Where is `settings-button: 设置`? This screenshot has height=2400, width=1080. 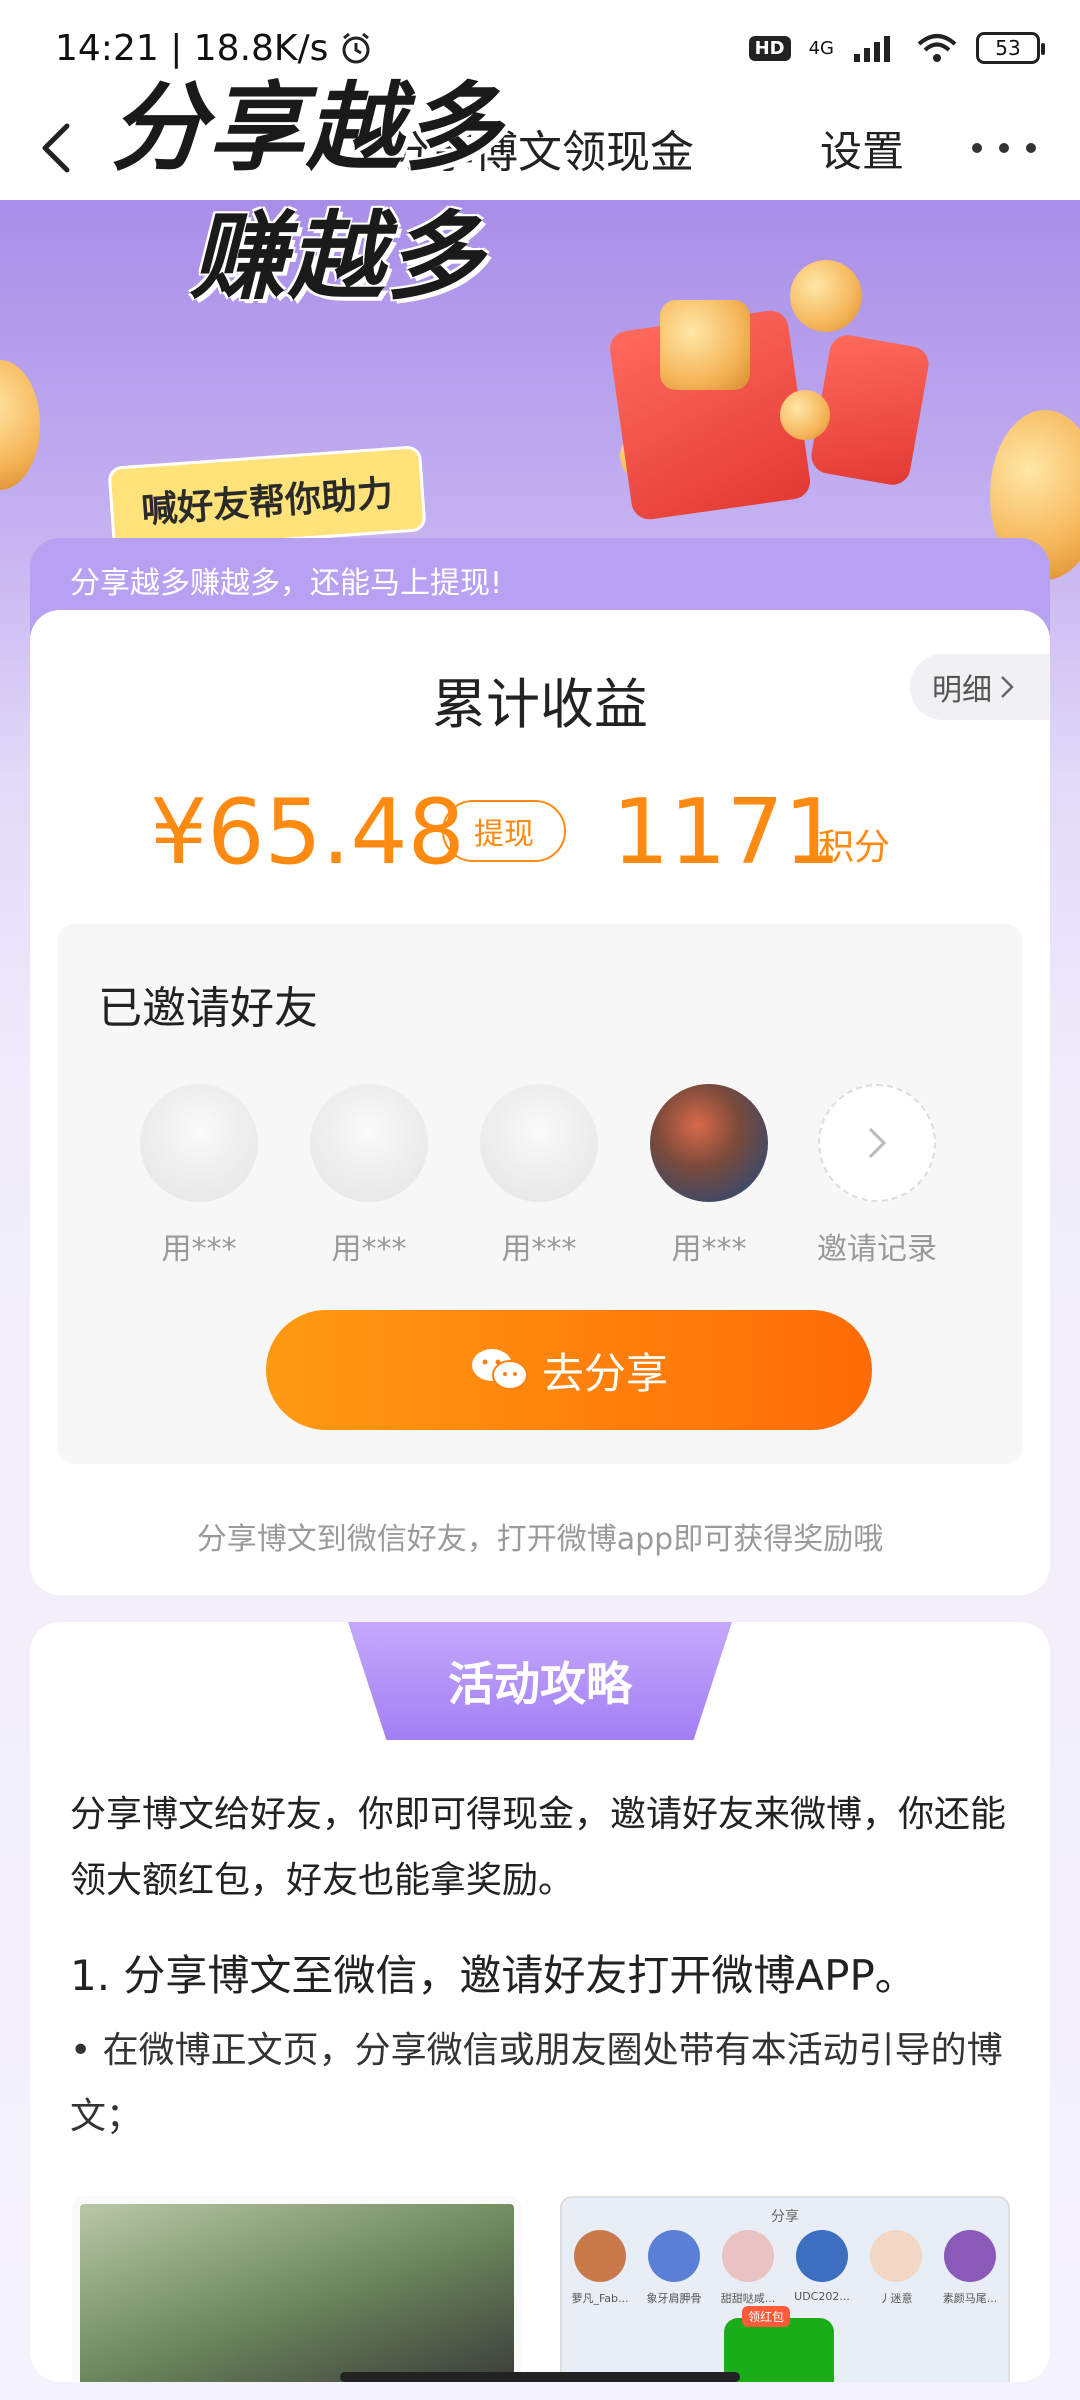 settings-button: 设置 is located at coordinates (862, 148).